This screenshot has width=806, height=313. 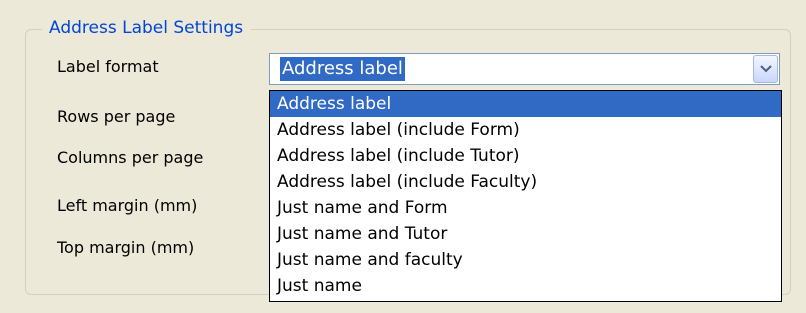 I want to click on dropdown-button, so click(x=765, y=69).